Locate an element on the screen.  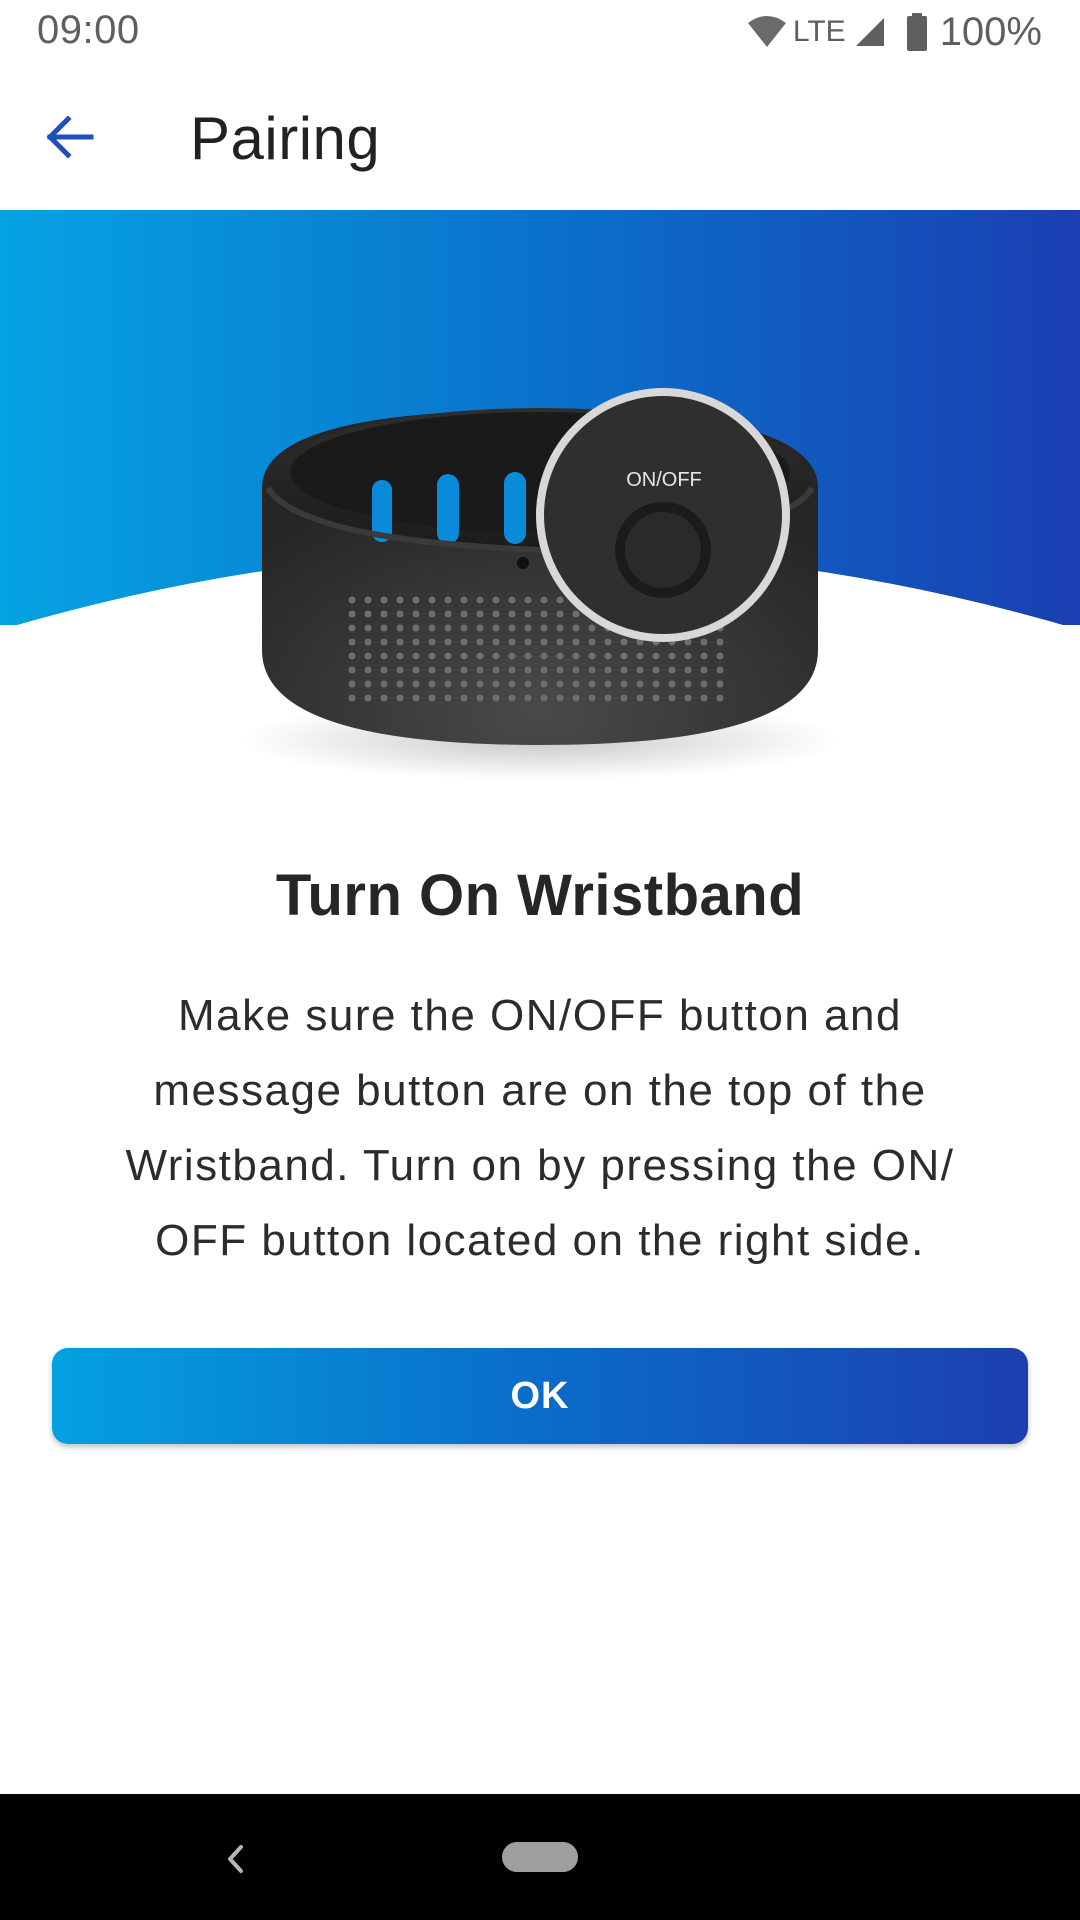
battery-percent: 100% is located at coordinates (990, 31).